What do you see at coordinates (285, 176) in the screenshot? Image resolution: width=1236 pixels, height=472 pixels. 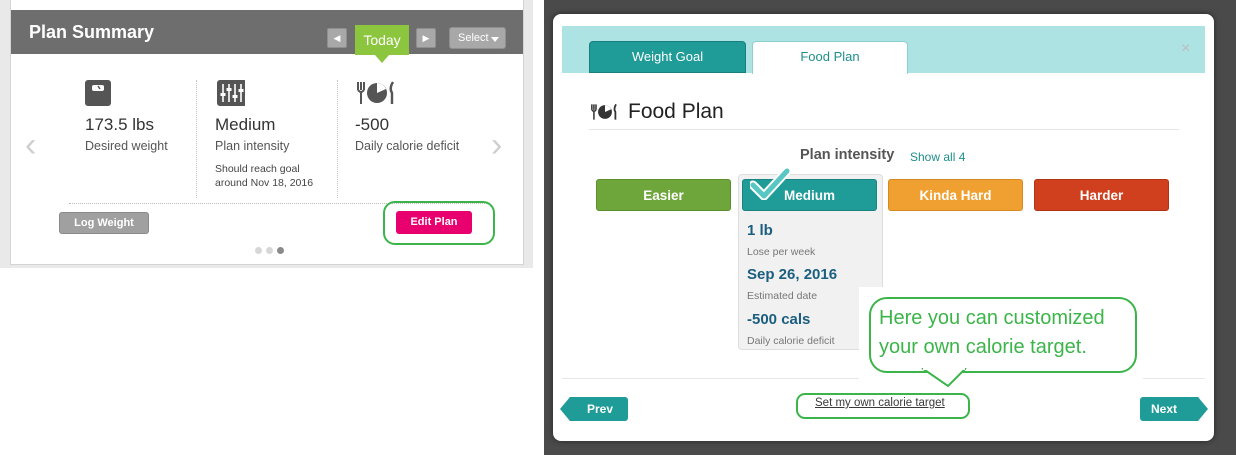 I see `goal-date-note: Should reach goal around Nov 18, 2016` at bounding box center [285, 176].